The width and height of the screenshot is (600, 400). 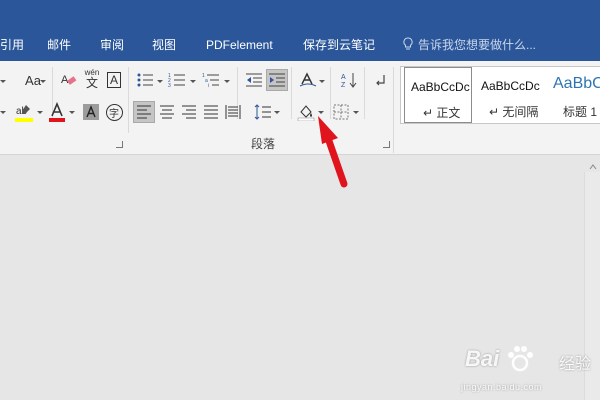 I want to click on character-shading-button, so click(x=91, y=112).